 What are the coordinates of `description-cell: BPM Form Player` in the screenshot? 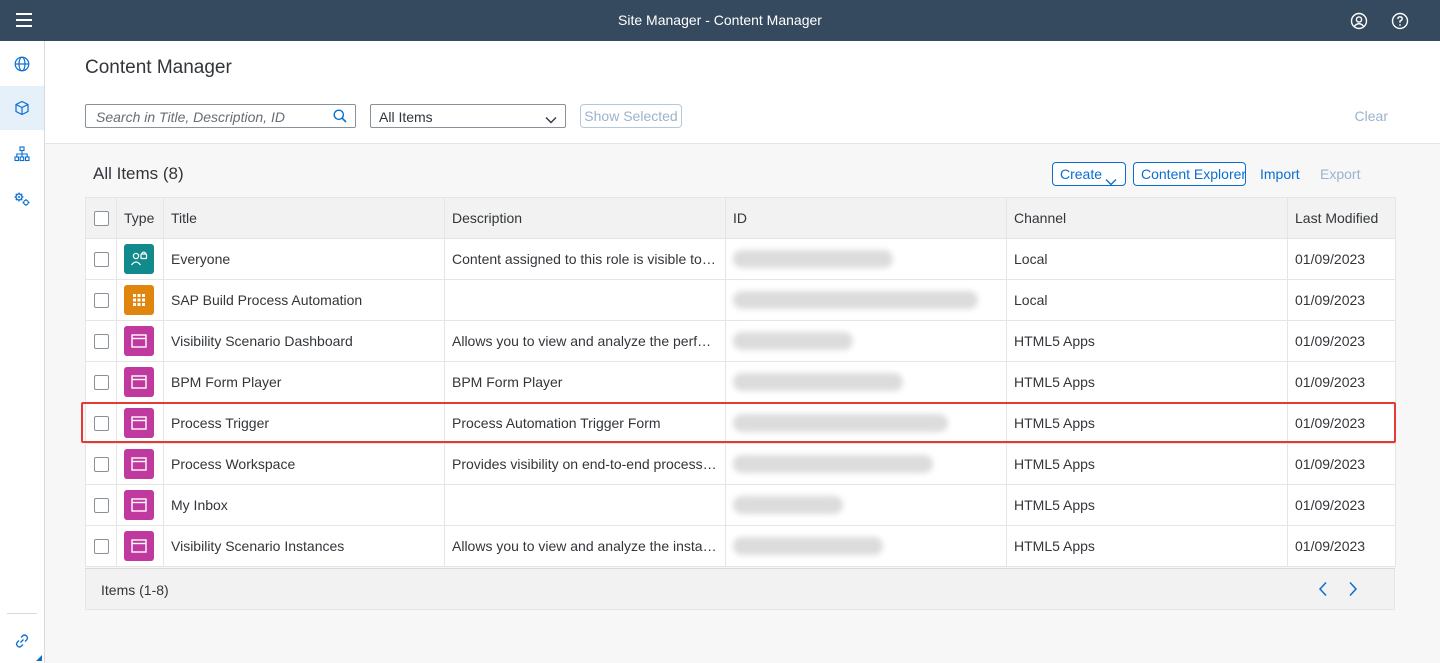 It's located at (585, 382).